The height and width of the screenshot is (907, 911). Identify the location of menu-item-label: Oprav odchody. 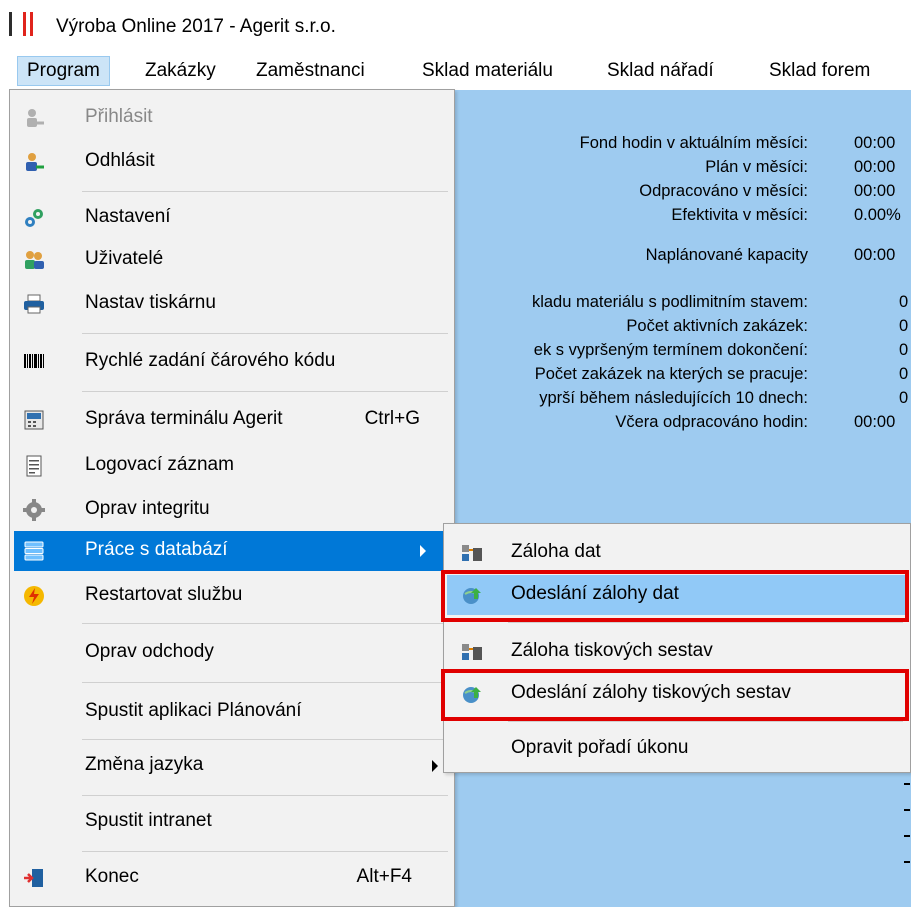
(149, 651).